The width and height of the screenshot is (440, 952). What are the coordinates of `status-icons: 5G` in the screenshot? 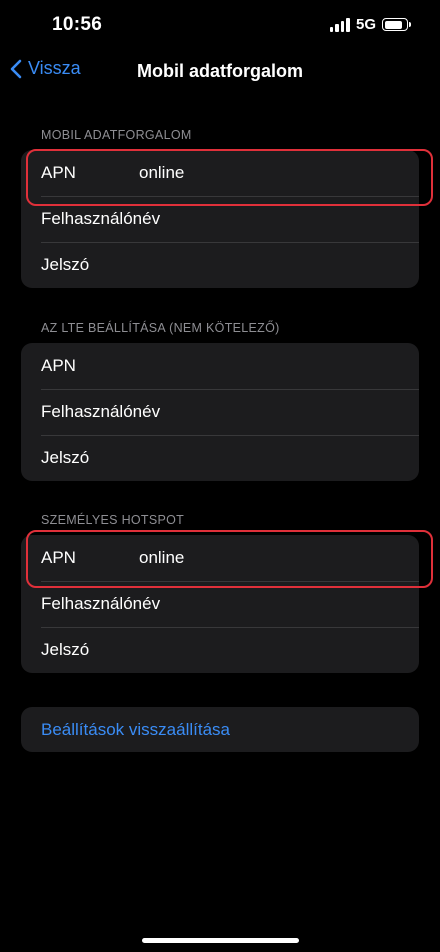 It's located at (370, 24).